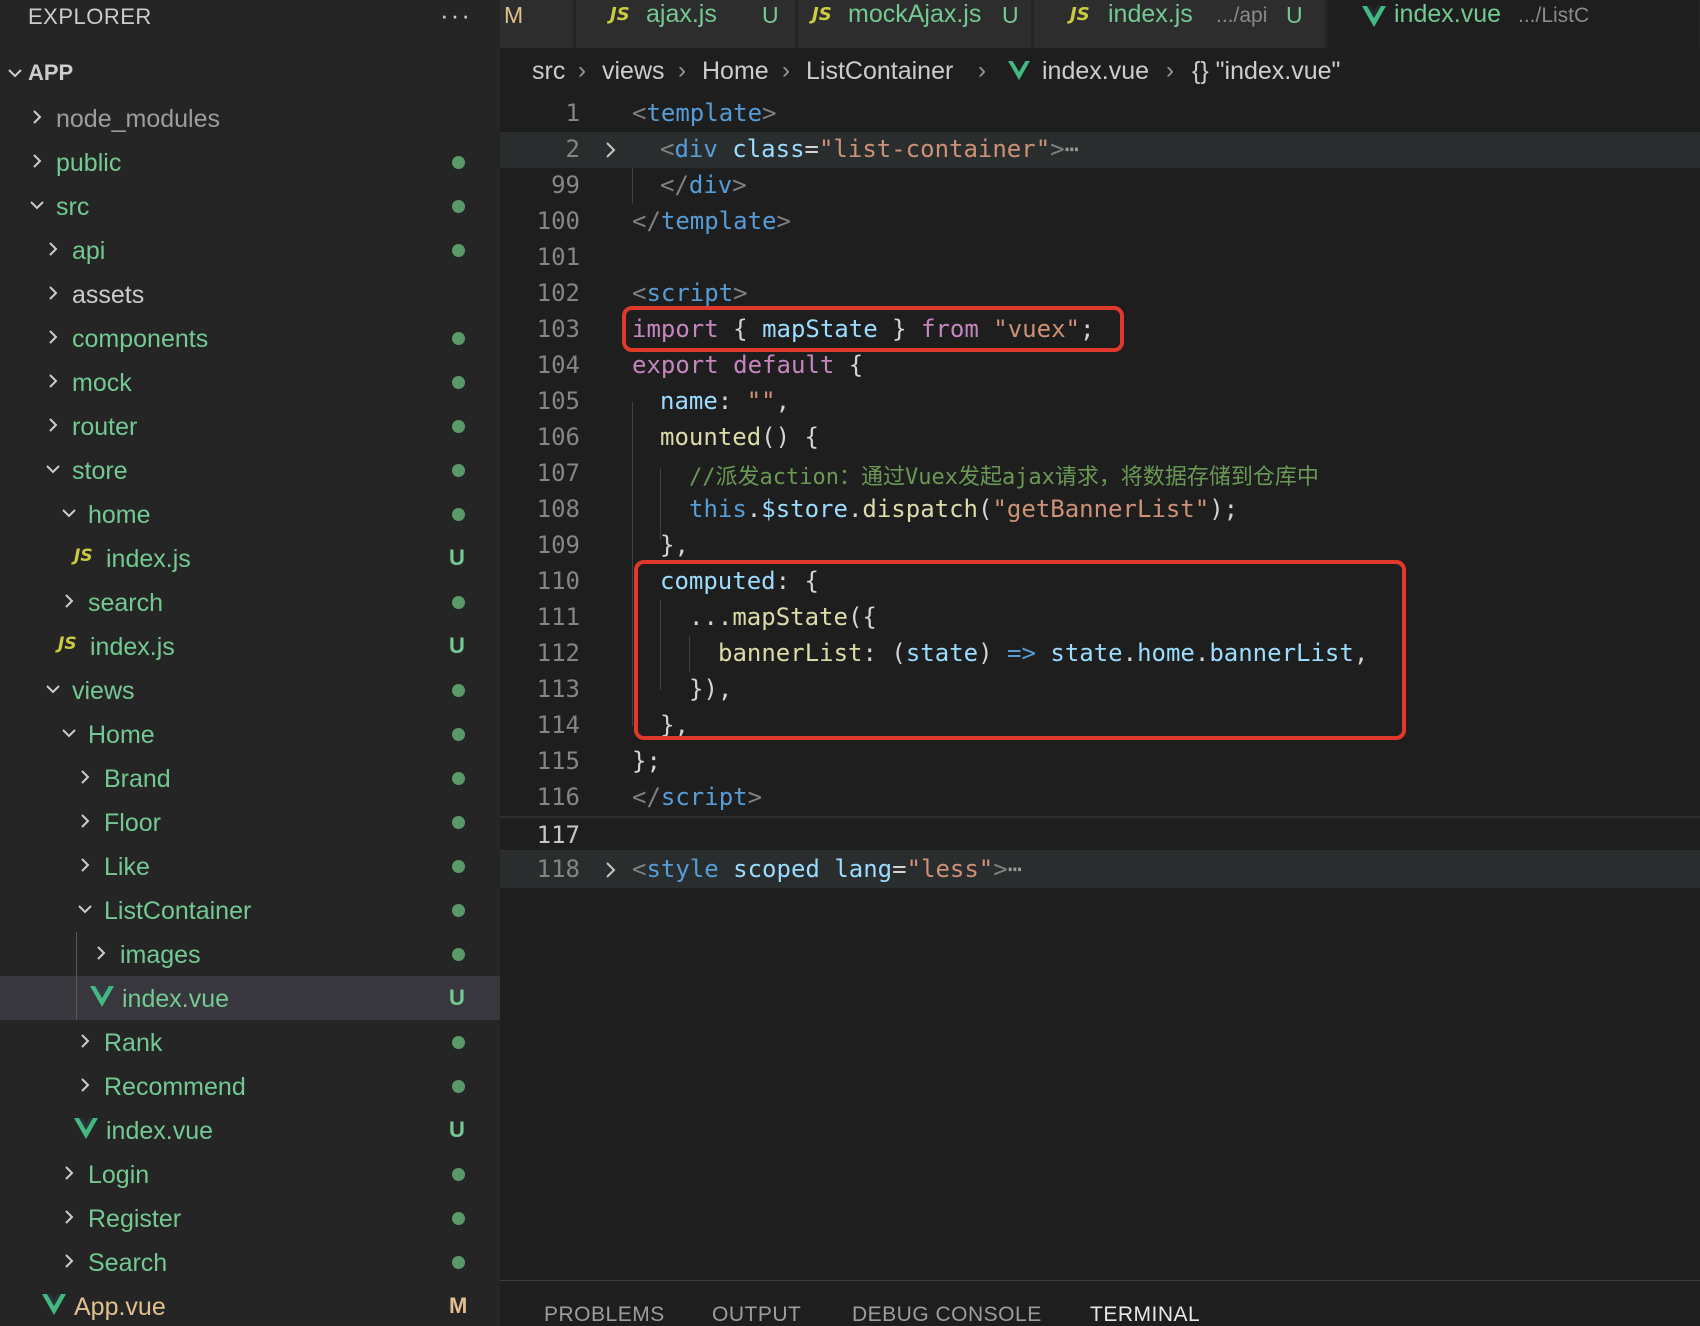  What do you see at coordinates (250, 162) in the screenshot?
I see `tree-item: public` at bounding box center [250, 162].